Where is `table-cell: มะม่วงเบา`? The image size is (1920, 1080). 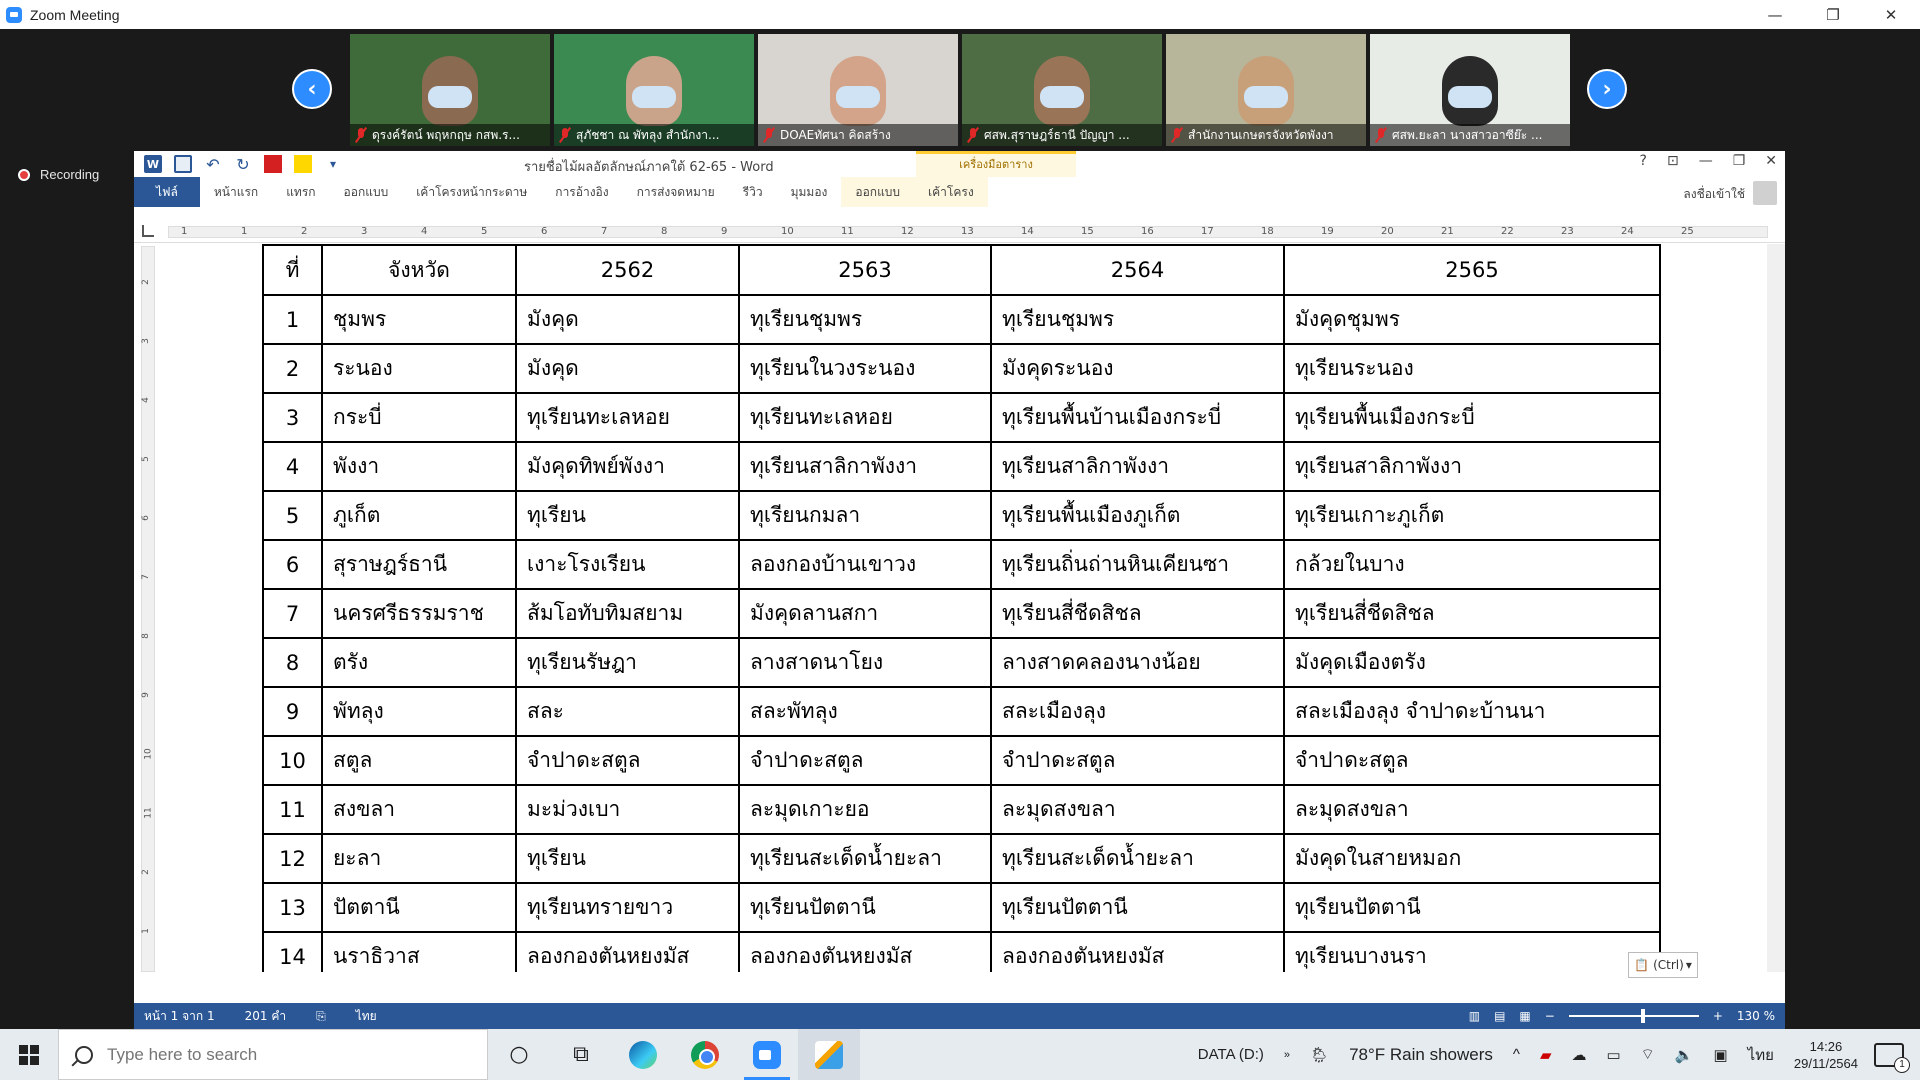 table-cell: มะม่วงเบา is located at coordinates (627, 809).